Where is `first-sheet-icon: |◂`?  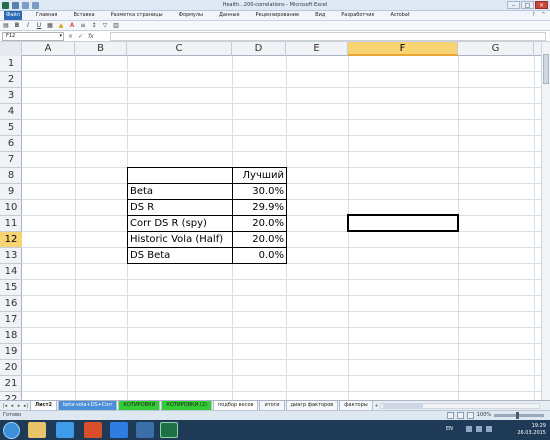 first-sheet-icon: |◂ is located at coordinates (5, 406).